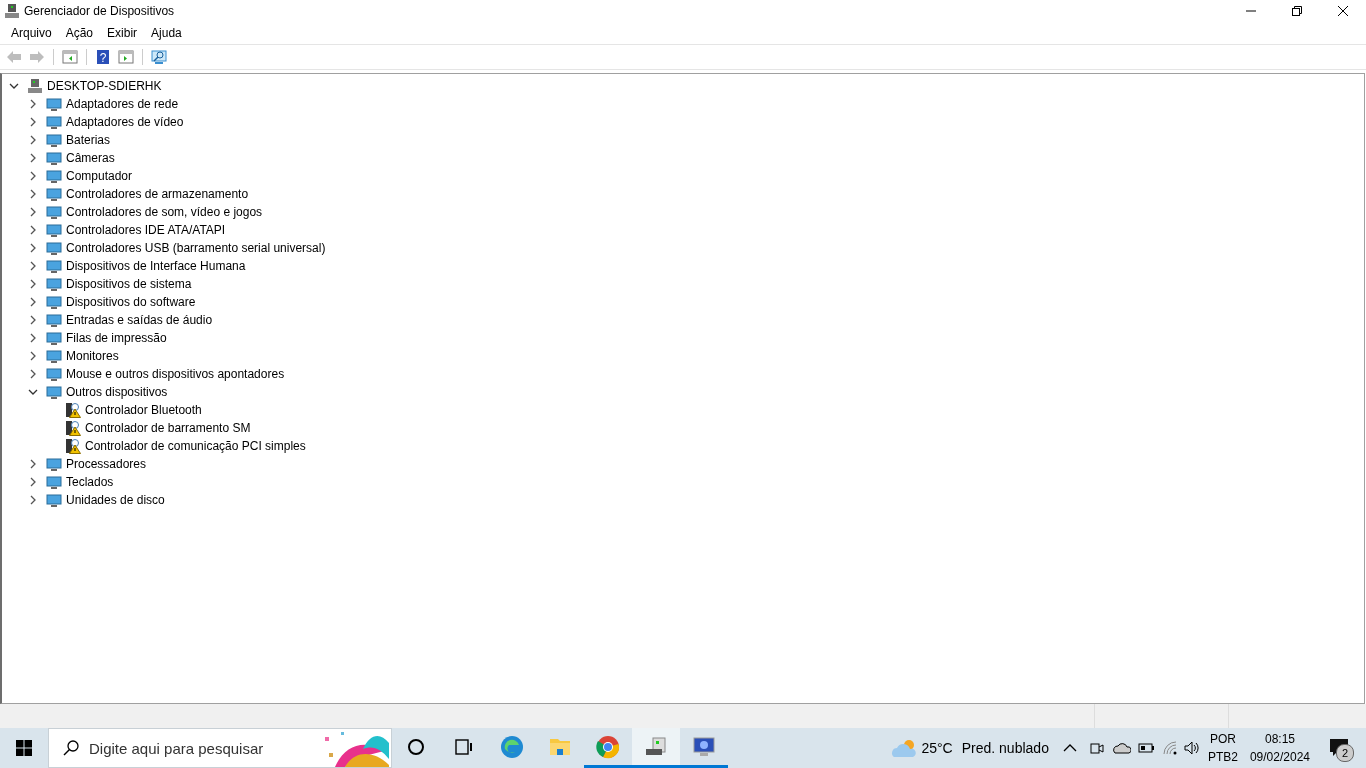  Describe the element at coordinates (1279, 739) in the screenshot. I see `clock-time: 08:15` at that location.